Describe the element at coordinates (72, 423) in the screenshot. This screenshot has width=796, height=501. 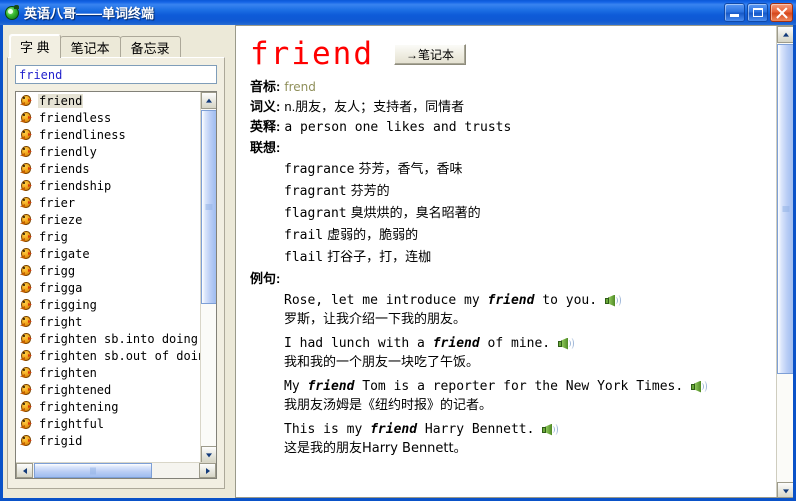
I see `word-list-item-label: frightful` at that location.